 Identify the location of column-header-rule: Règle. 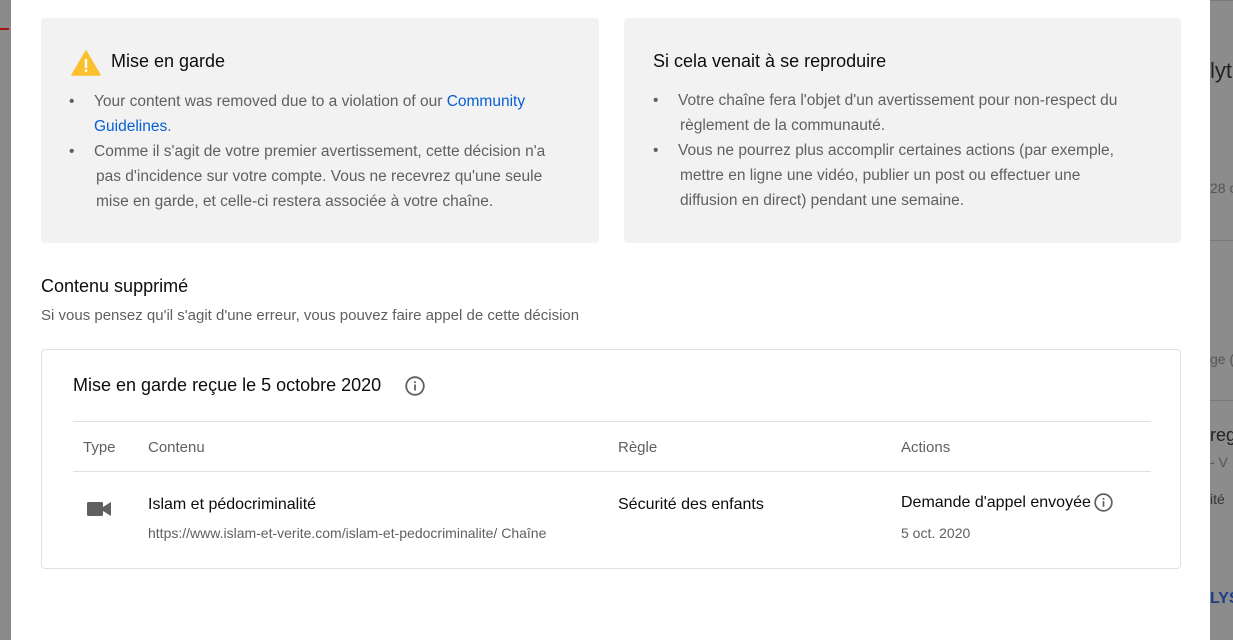
(638, 447).